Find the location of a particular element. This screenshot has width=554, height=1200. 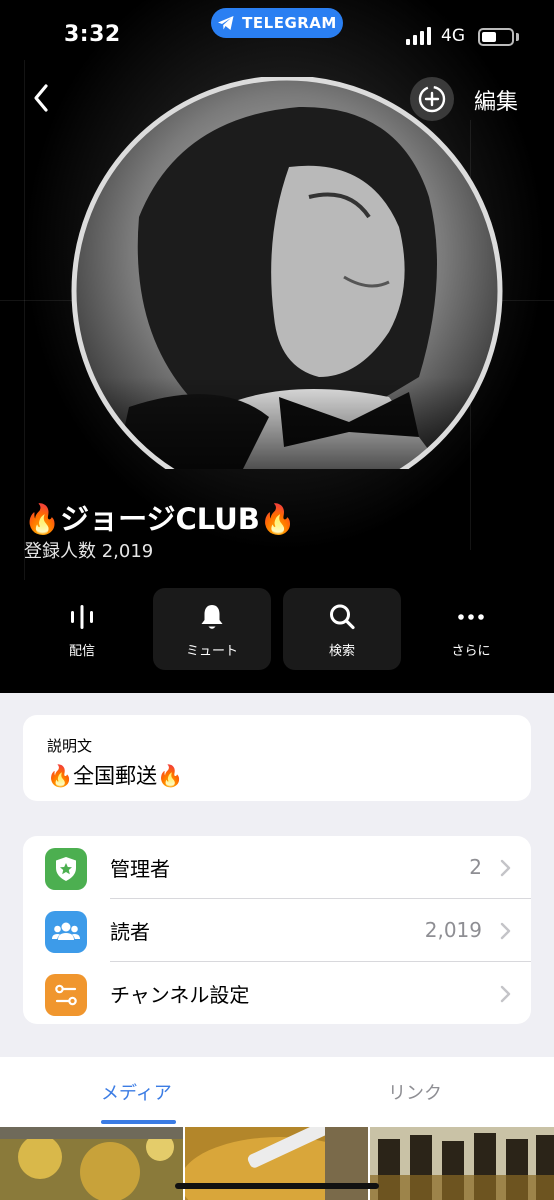

add-photo-icon is located at coordinates (432, 99).